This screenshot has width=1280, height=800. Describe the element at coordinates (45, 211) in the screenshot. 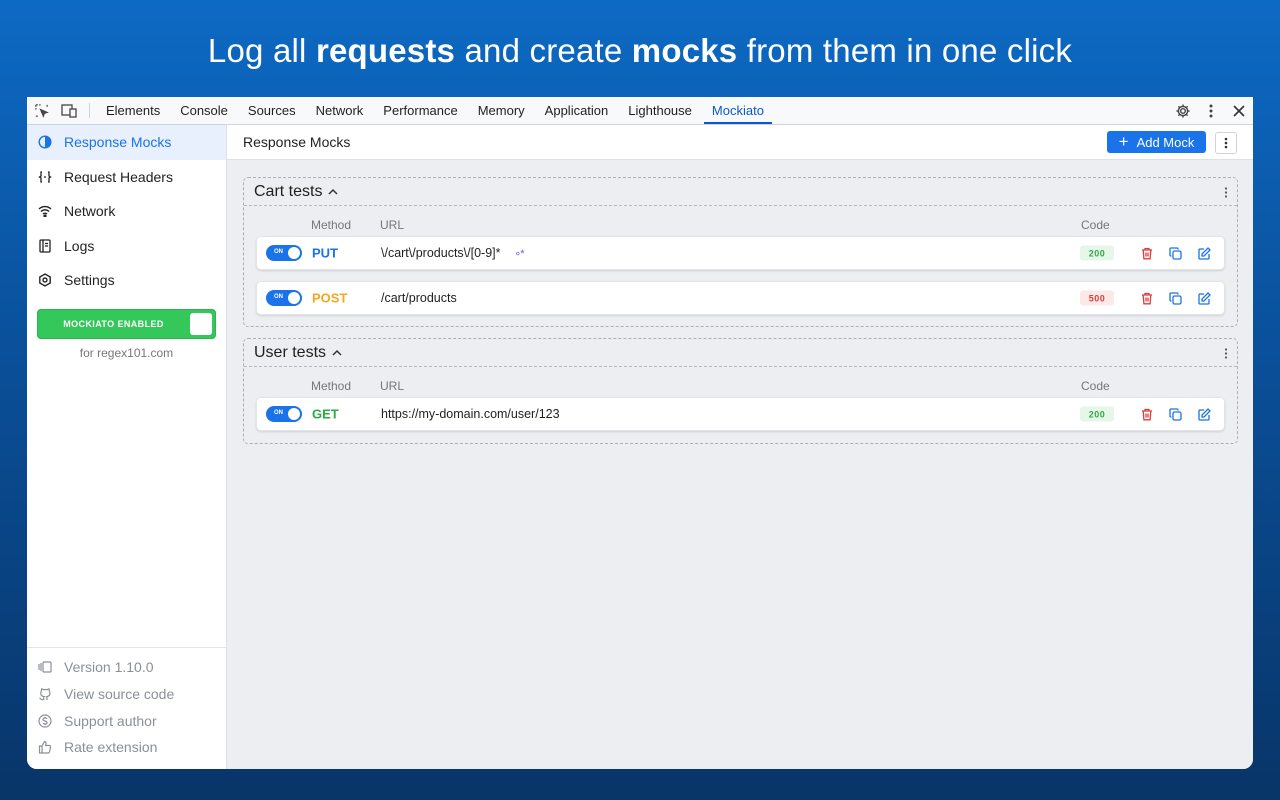

I see `wifi-icon` at that location.